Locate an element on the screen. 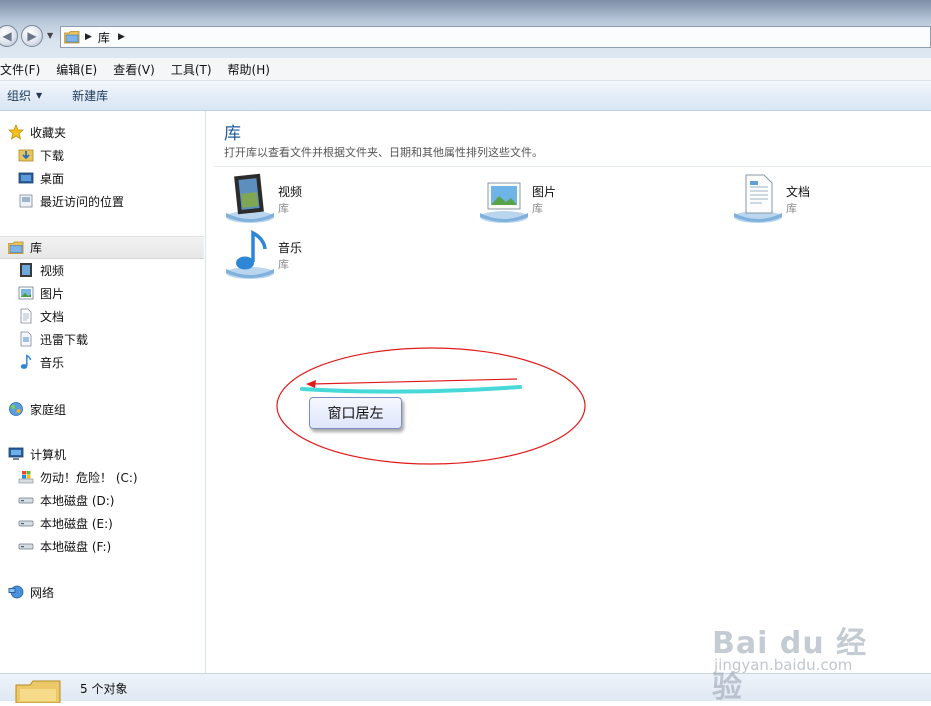  sidebar-item-label: 文档 is located at coordinates (52, 316).